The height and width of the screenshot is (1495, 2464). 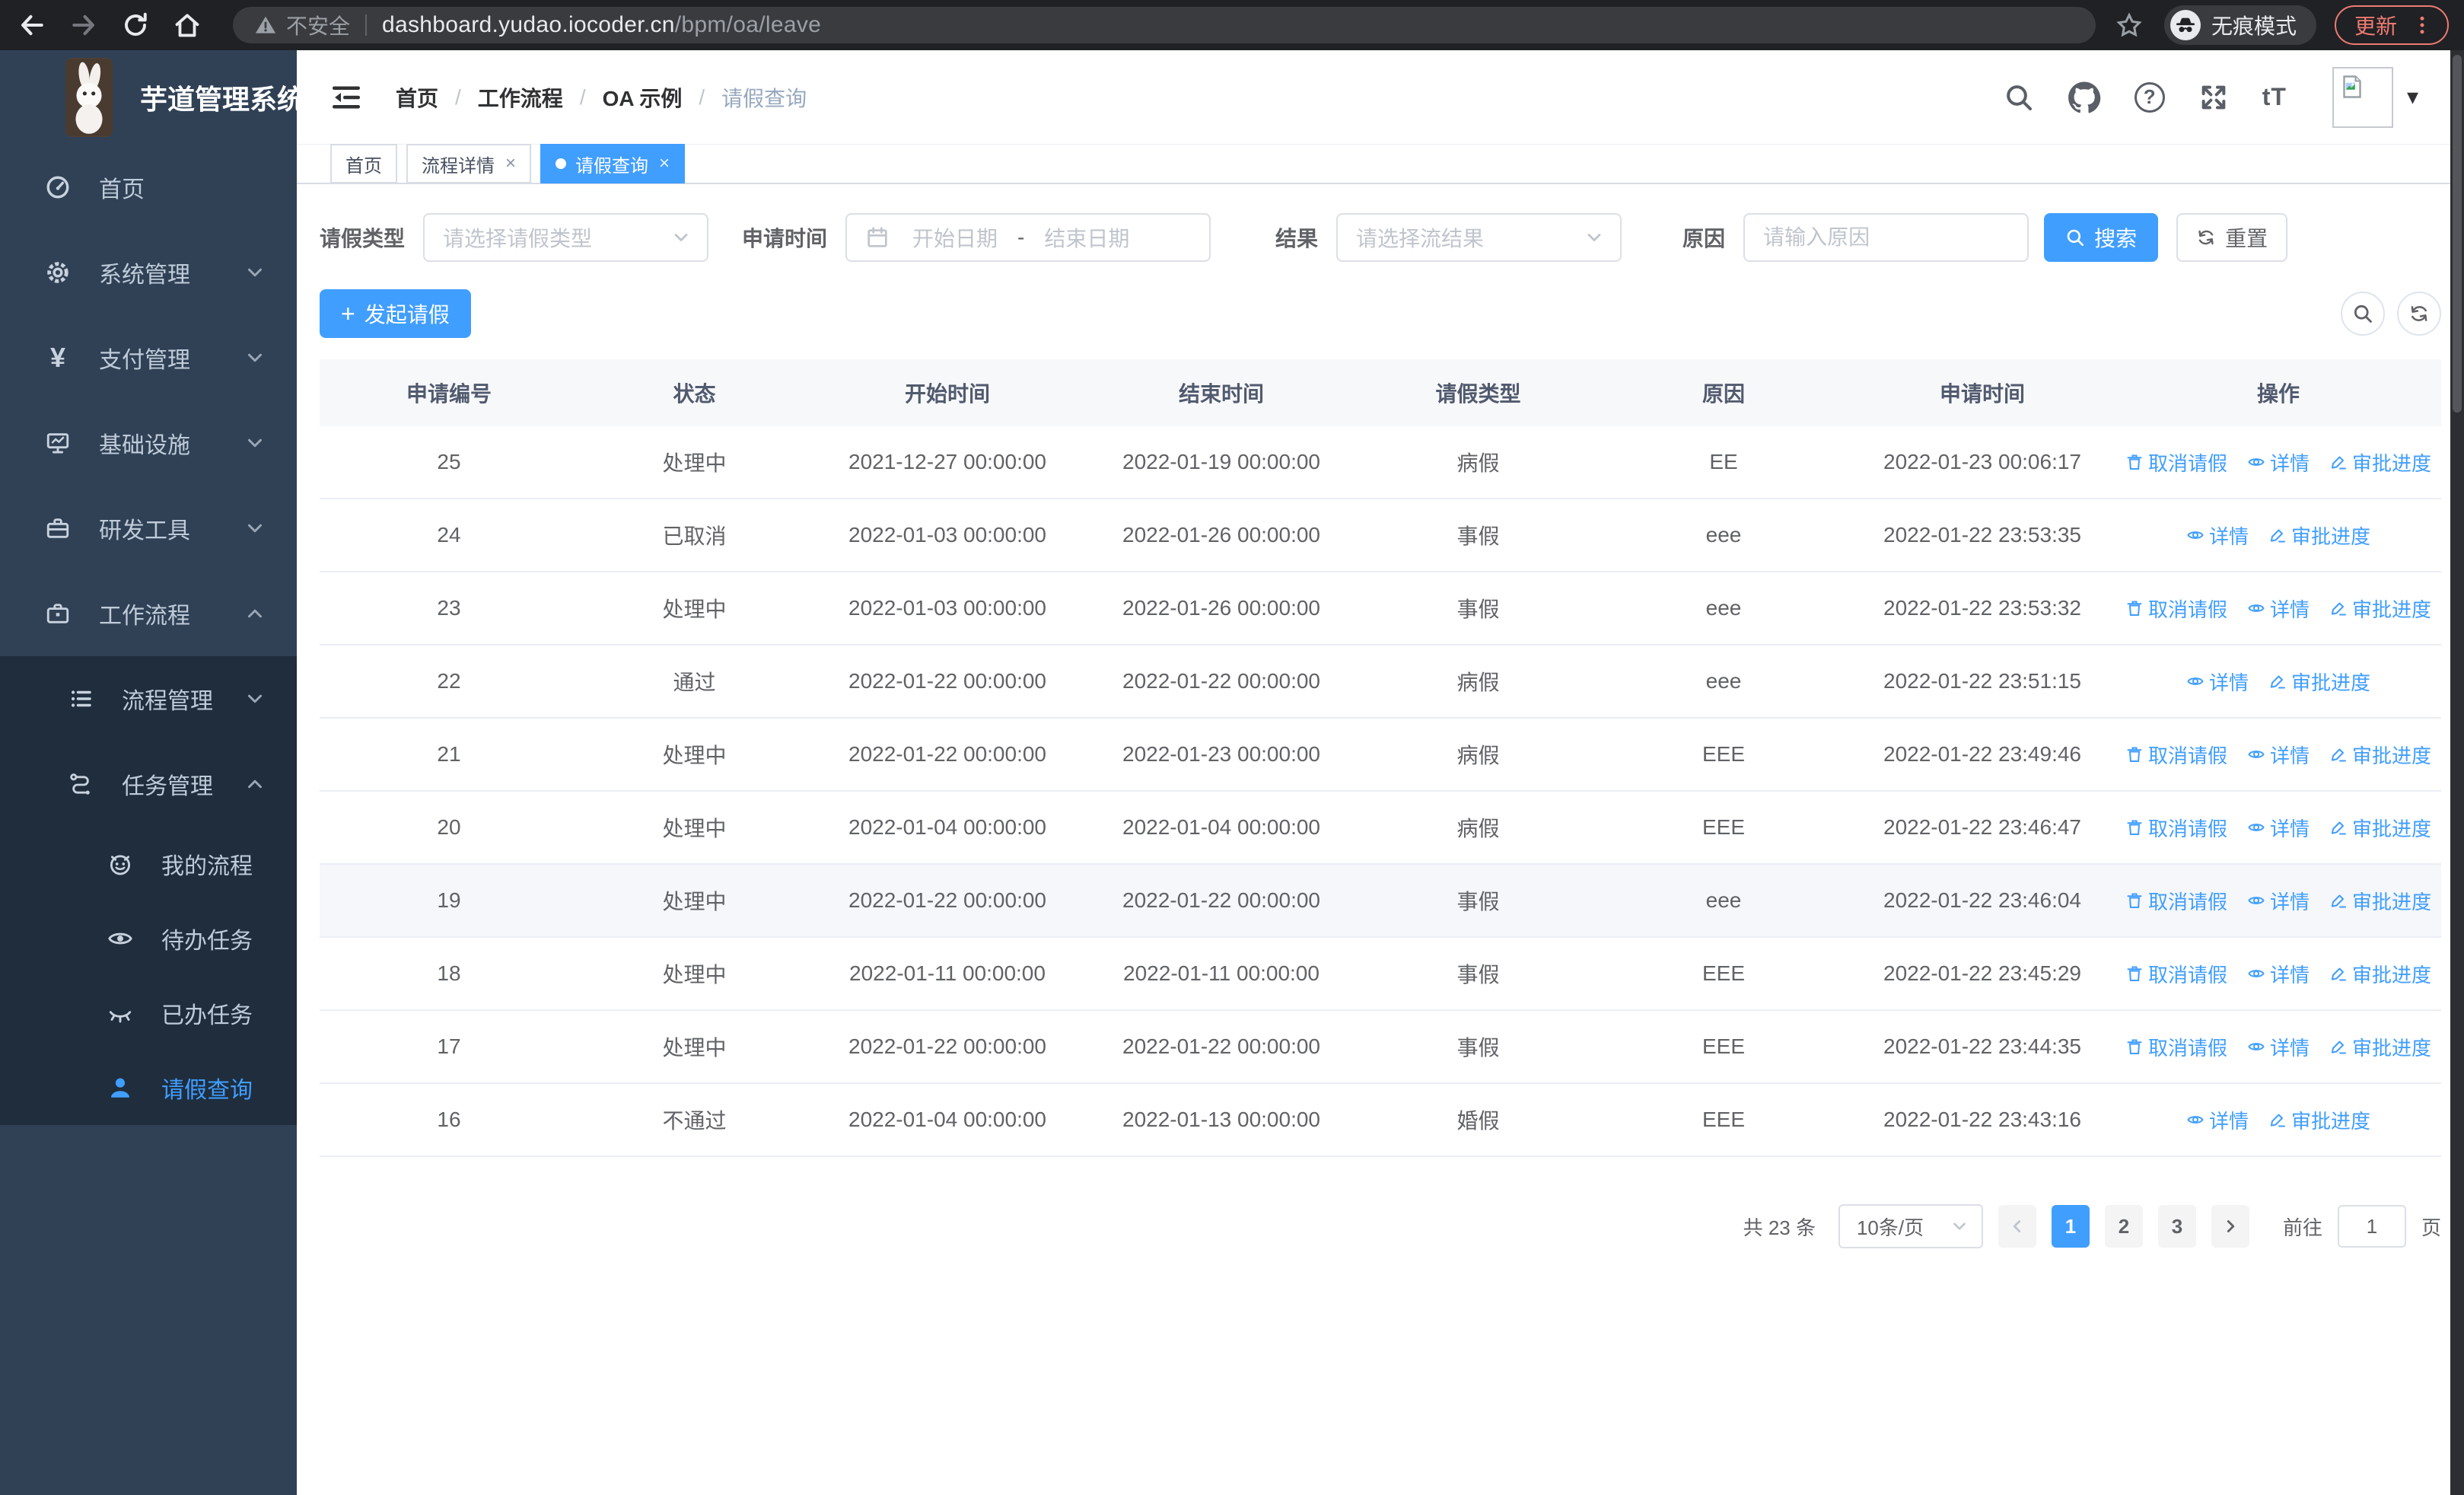 I want to click on tab-leave-query: 请假查询 ×, so click(x=613, y=164).